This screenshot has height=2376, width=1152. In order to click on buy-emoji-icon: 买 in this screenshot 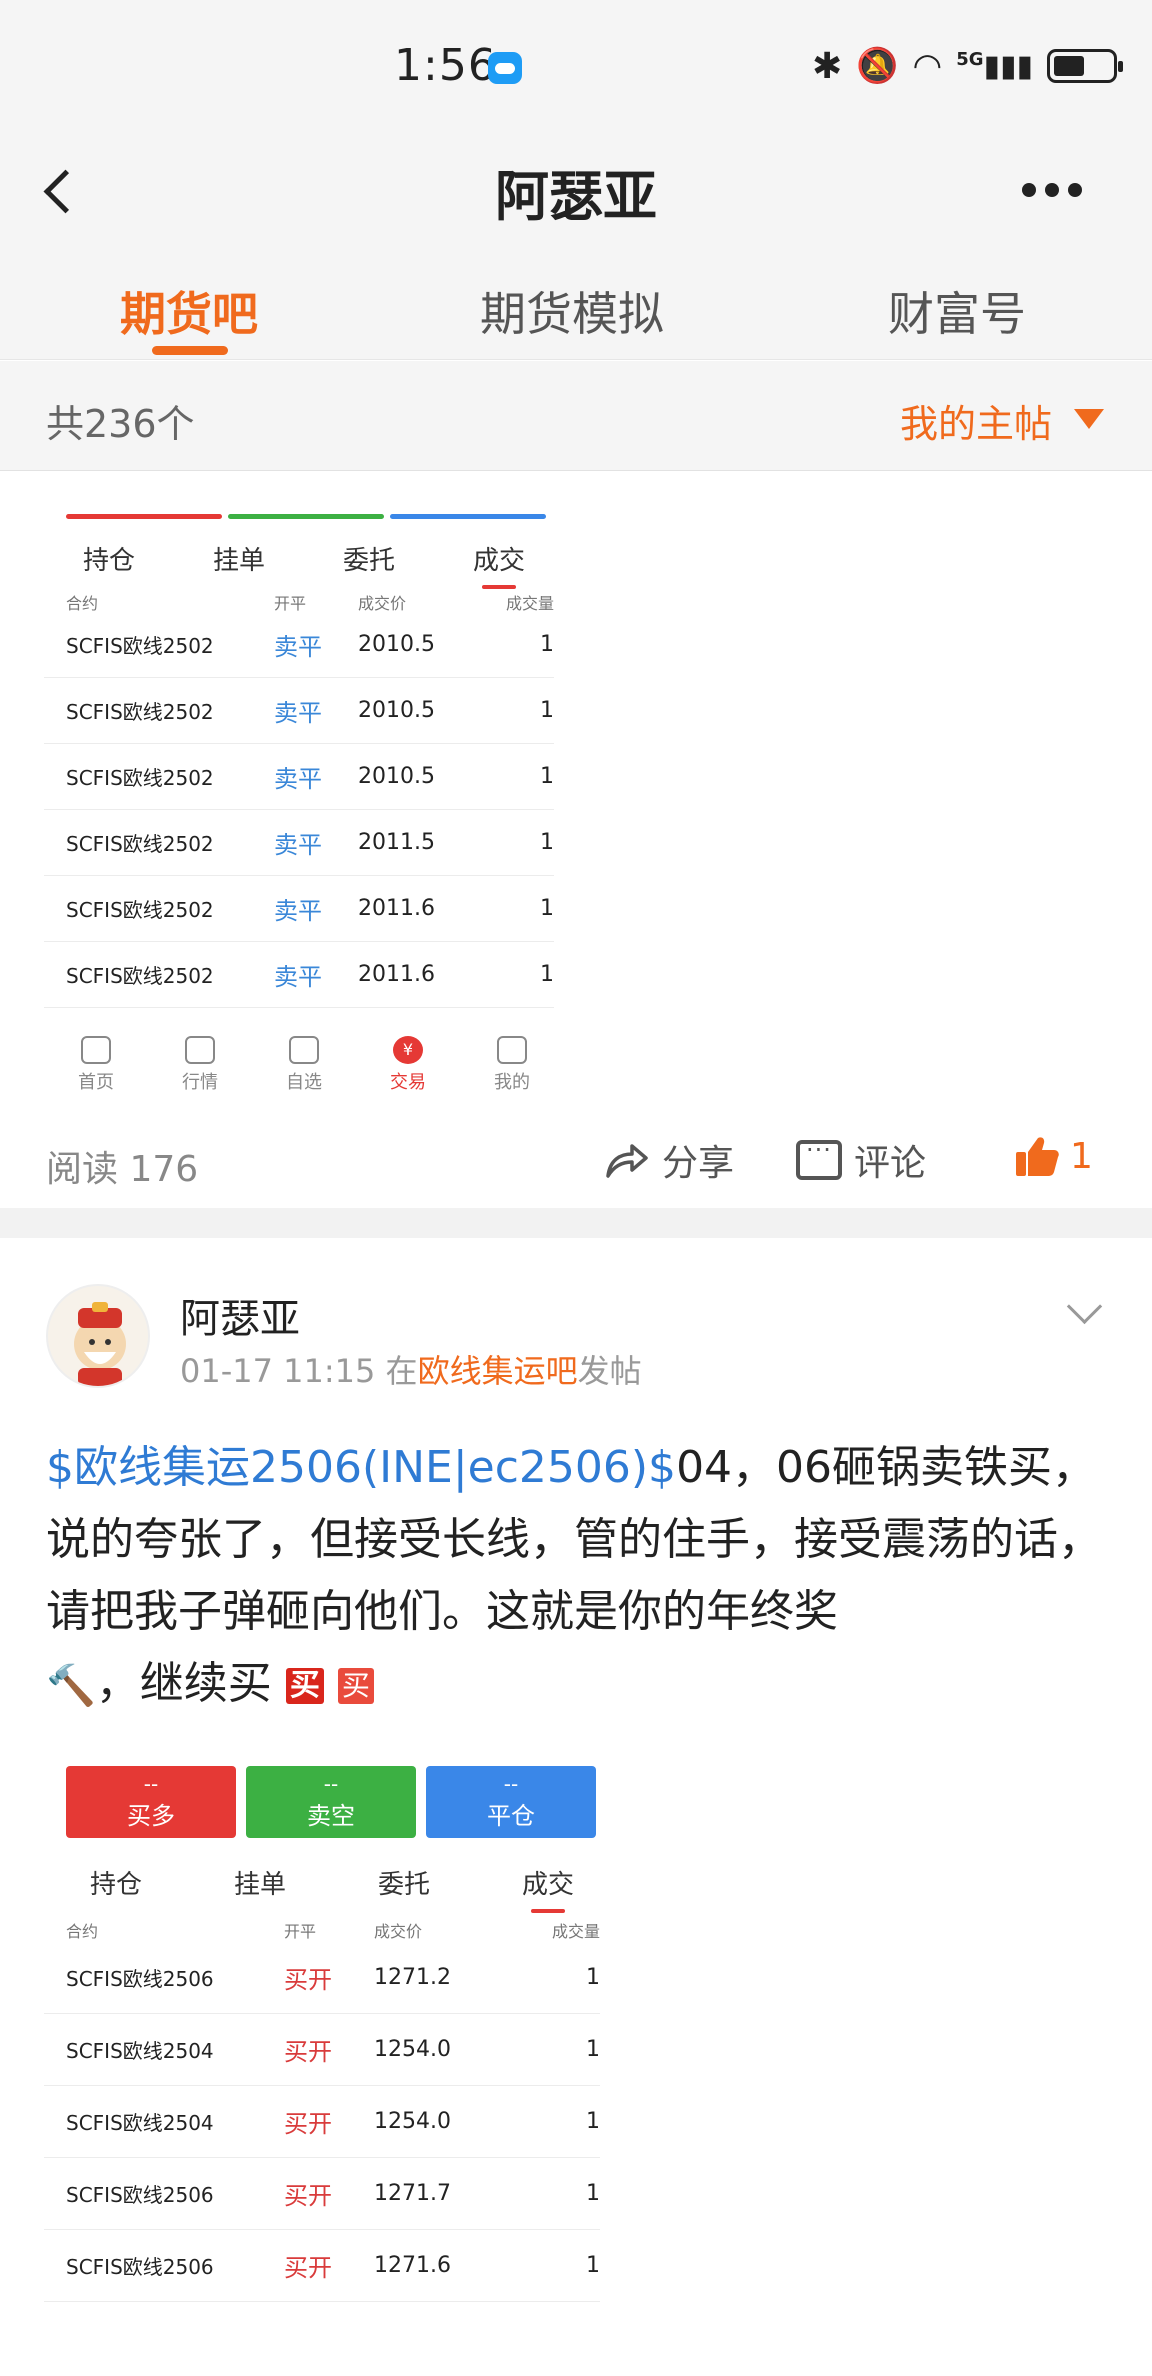, I will do `click(304, 1686)`.